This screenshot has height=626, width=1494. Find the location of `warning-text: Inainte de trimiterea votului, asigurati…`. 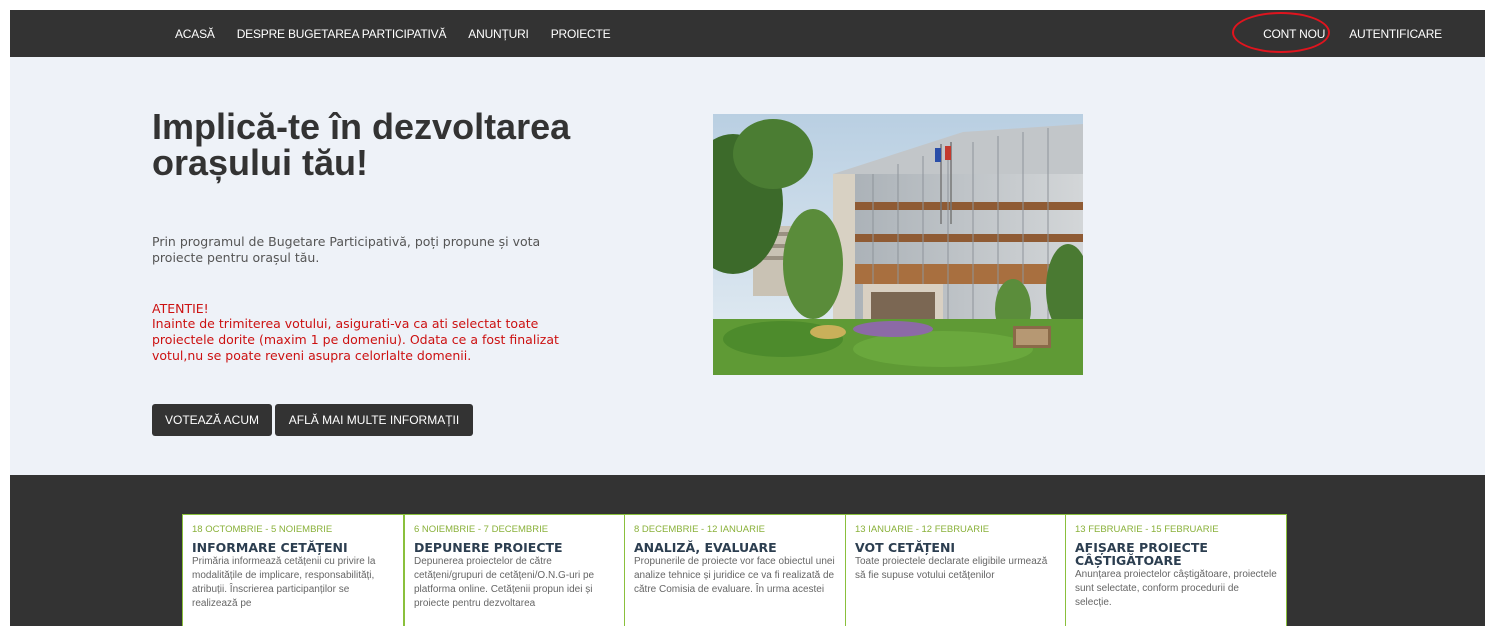

warning-text: Inainte de trimiterea votului, asigurati… is located at coordinates (355, 339).